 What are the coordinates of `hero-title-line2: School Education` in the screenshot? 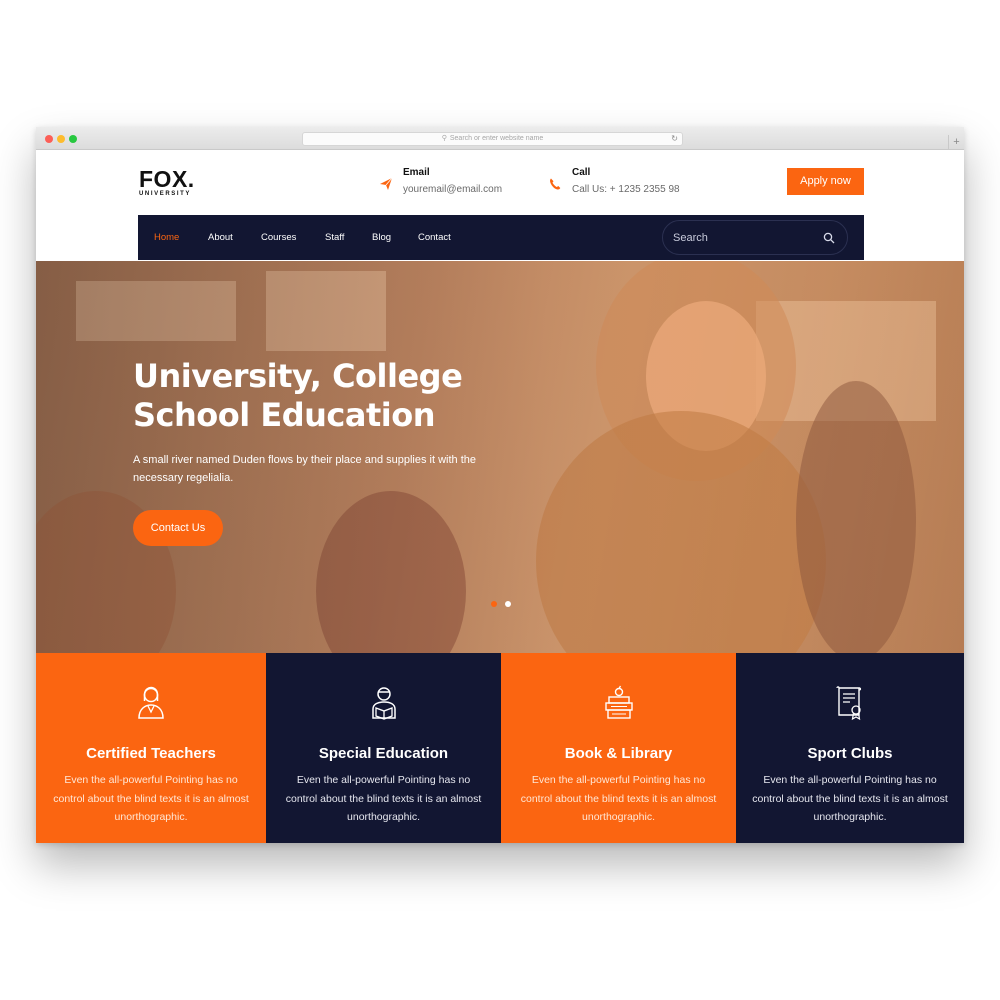 It's located at (284, 415).